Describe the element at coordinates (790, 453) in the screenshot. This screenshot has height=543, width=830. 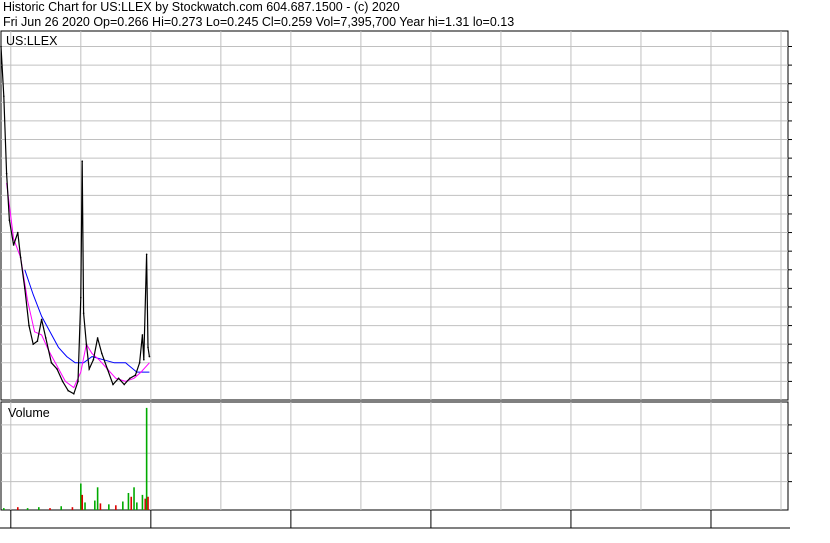
I see `volume-axis` at that location.